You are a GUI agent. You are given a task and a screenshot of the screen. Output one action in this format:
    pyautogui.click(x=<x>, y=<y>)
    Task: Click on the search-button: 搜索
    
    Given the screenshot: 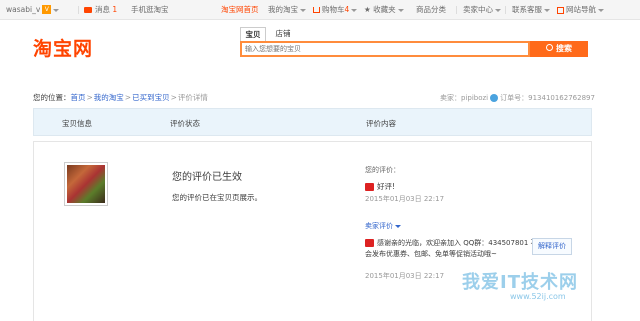 What is the action you would take?
    pyautogui.click(x=559, y=49)
    